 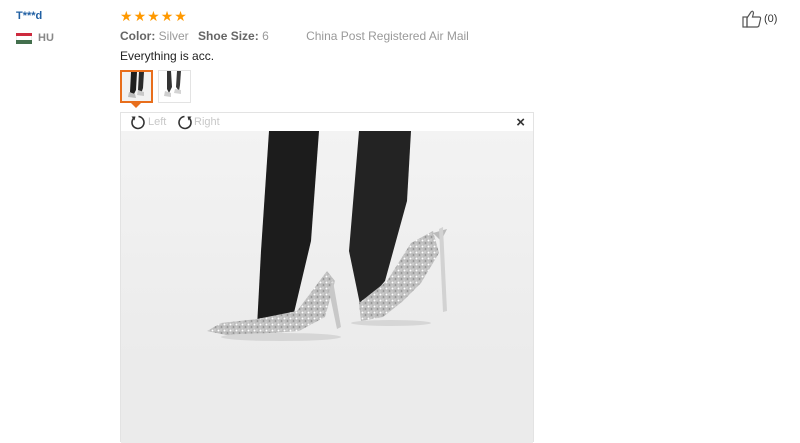 What do you see at coordinates (136, 105) in the screenshot?
I see `active-thumbnail-pointer` at bounding box center [136, 105].